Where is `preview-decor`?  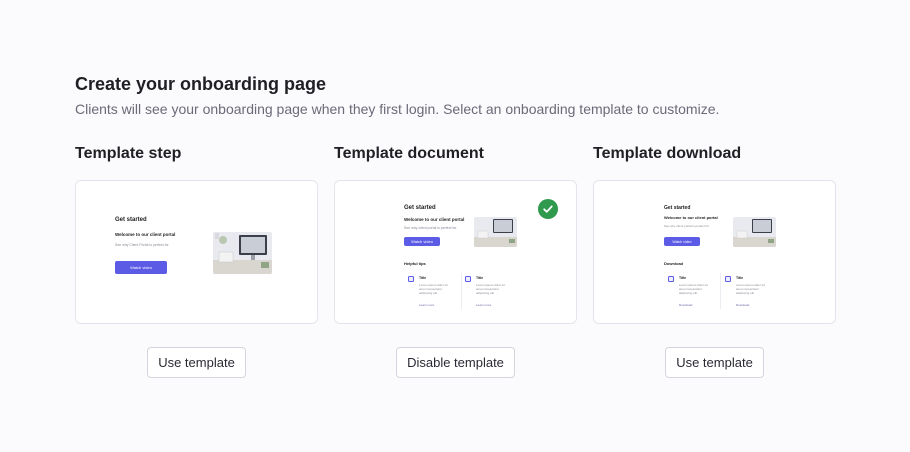 preview-decor is located at coordinates (217, 236).